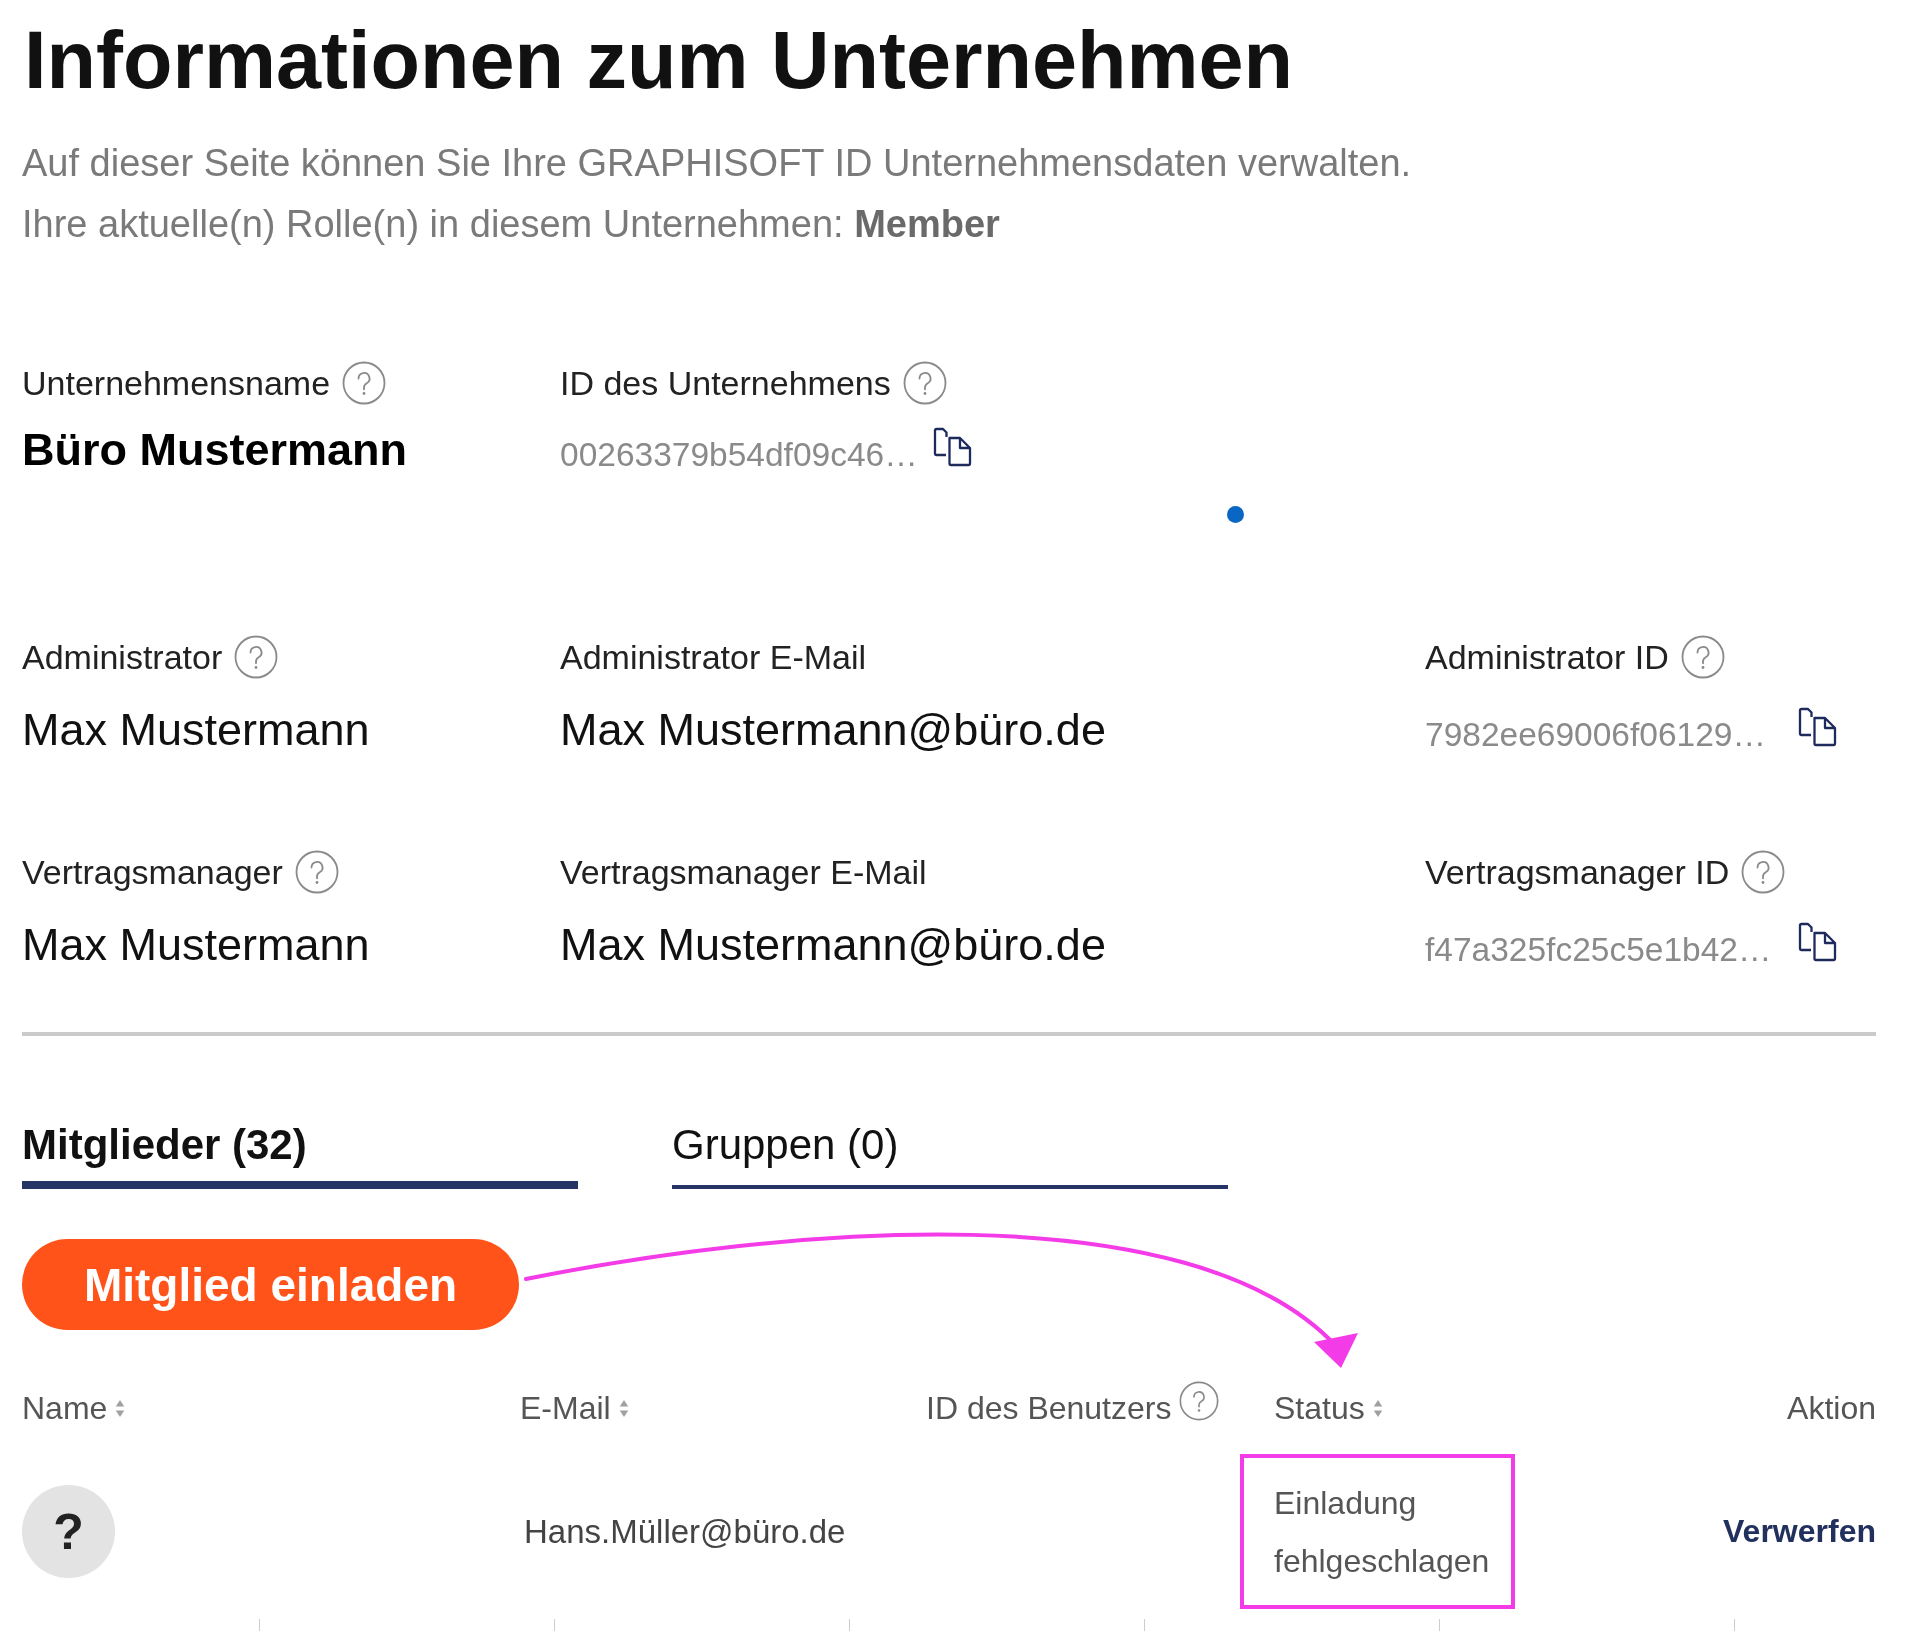  Describe the element at coordinates (713, 657) in the screenshot. I see `field-label: Administrator E-Mail` at that location.